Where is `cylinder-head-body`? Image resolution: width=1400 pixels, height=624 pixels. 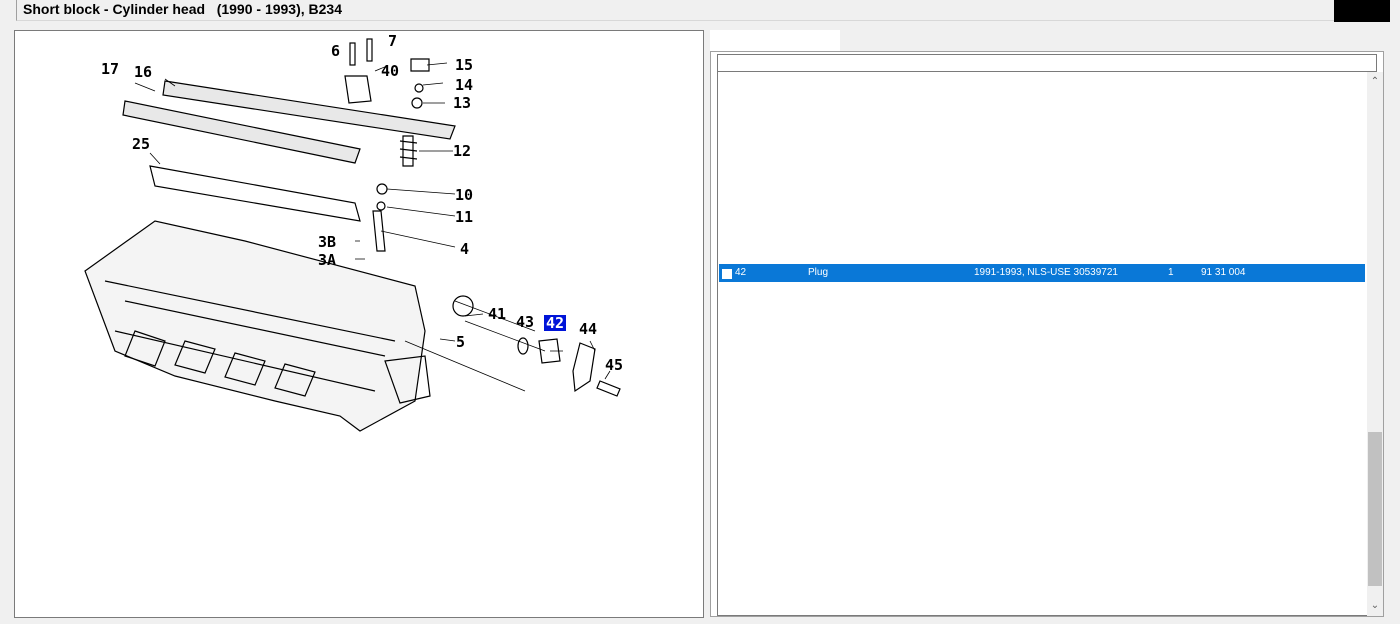
cylinder-head-body is located at coordinates (255, 326).